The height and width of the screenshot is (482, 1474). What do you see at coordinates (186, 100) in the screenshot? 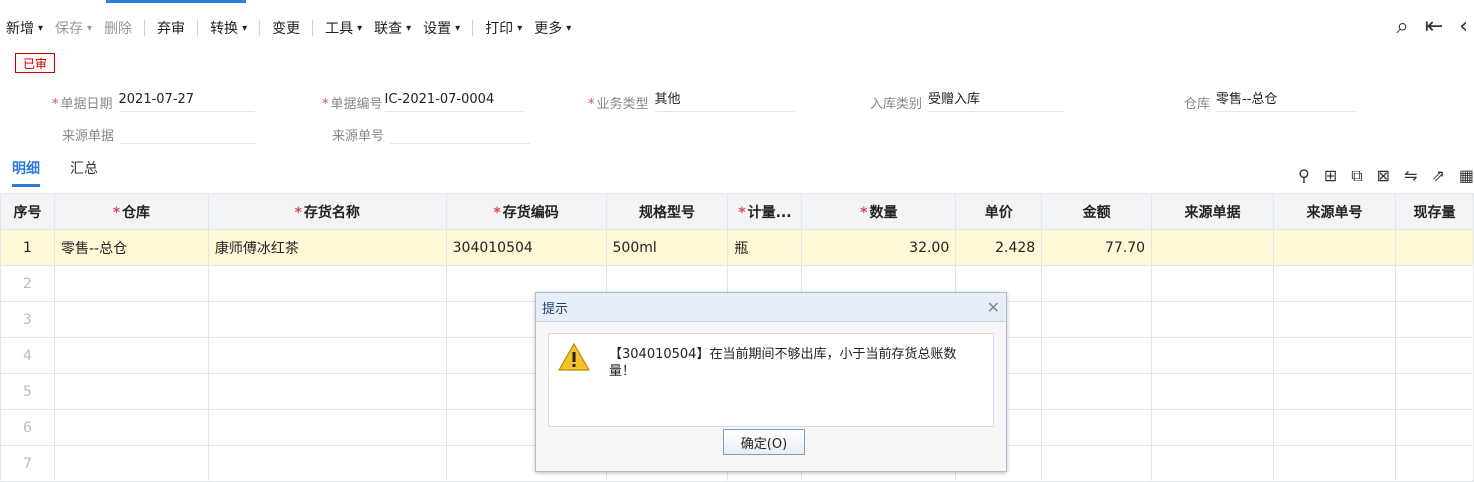
I see `doc-date-value: 2021-07-27` at bounding box center [186, 100].